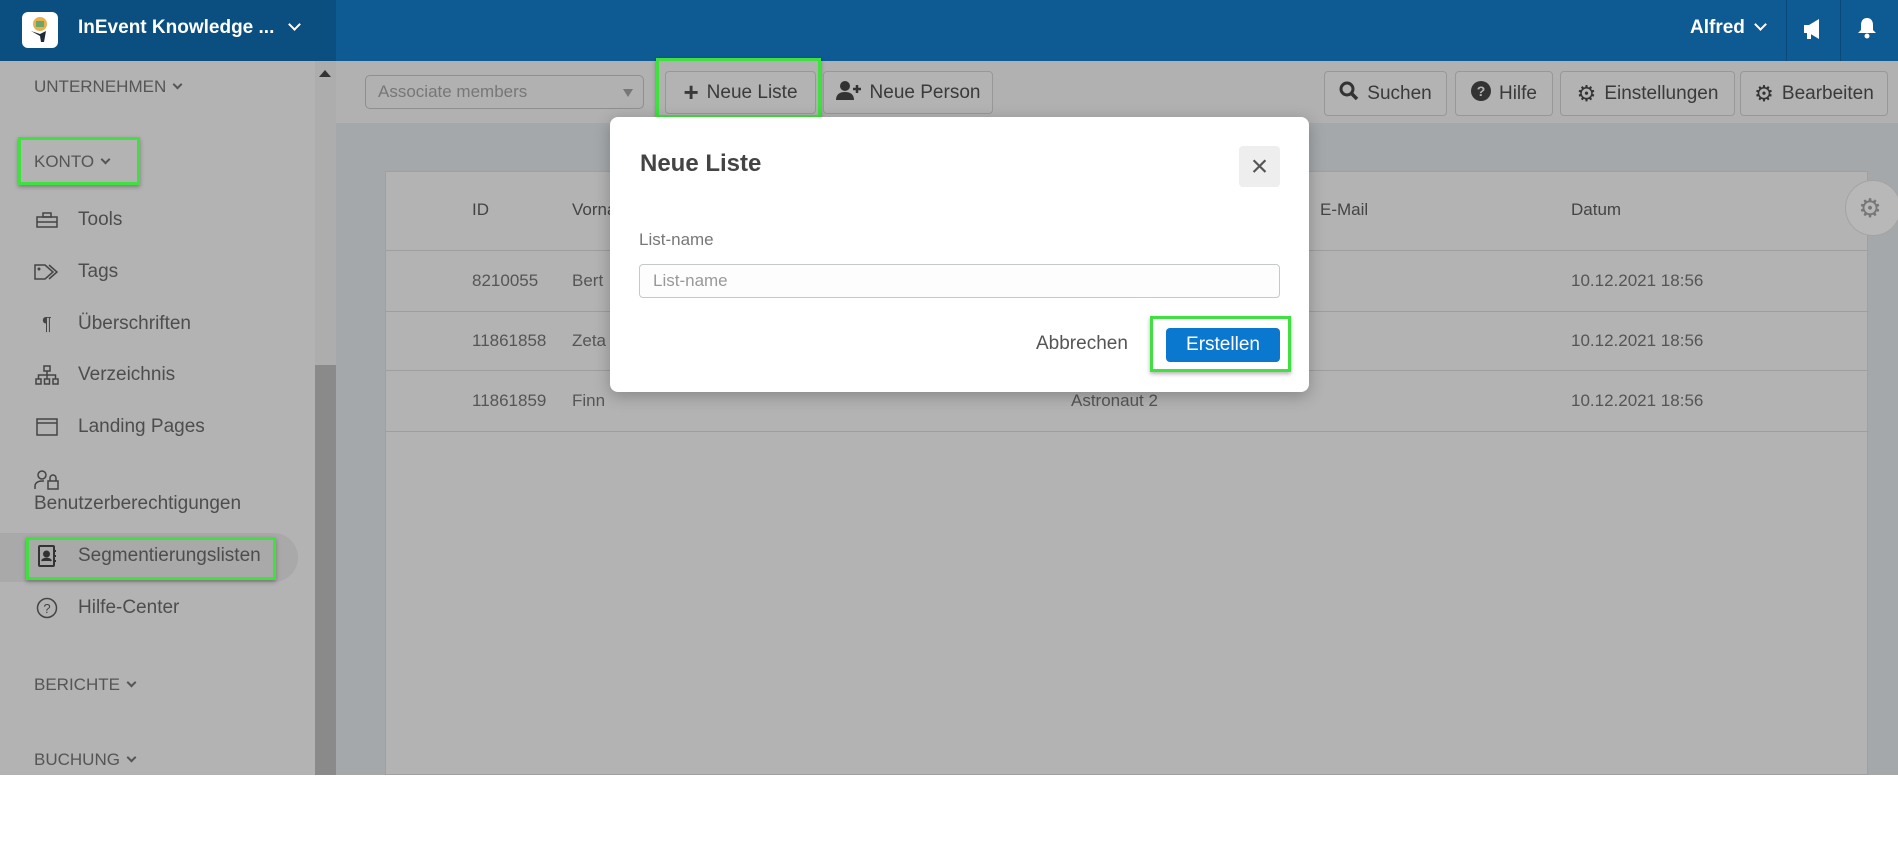 This screenshot has width=1898, height=864. What do you see at coordinates (1114, 400) in the screenshot?
I see `cell-last-name: Astronaut 2` at bounding box center [1114, 400].